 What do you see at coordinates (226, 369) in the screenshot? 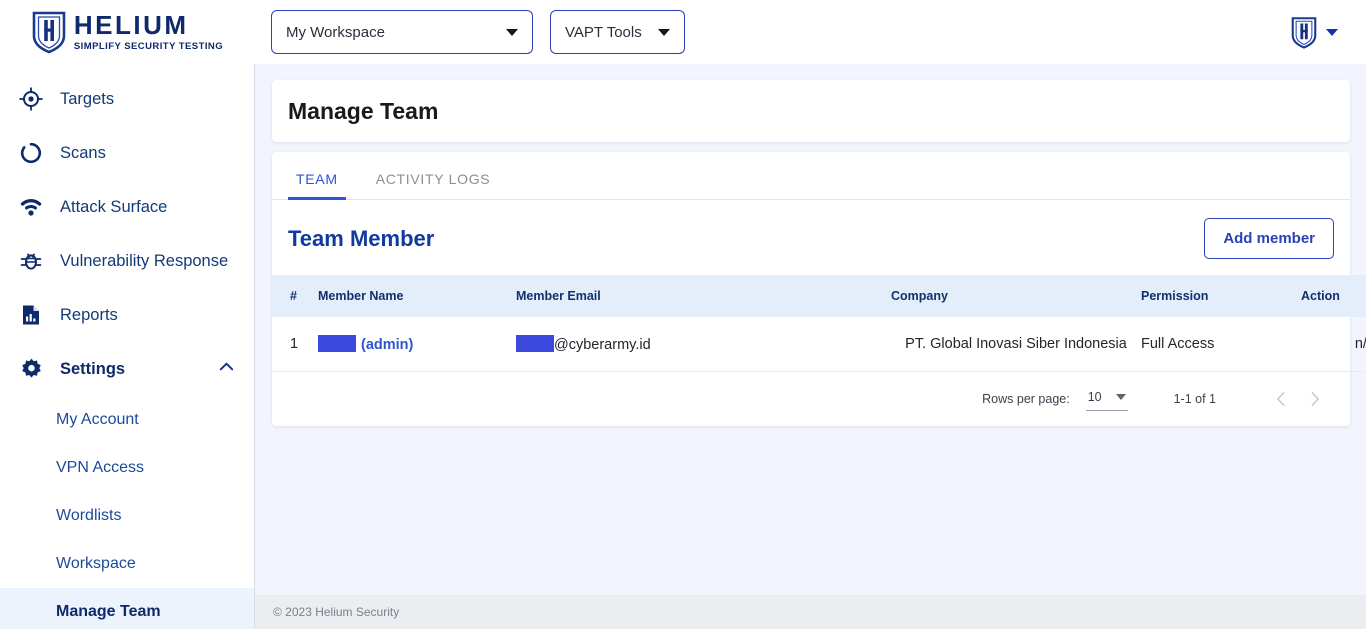
I see `chevron-up-icon` at bounding box center [226, 369].